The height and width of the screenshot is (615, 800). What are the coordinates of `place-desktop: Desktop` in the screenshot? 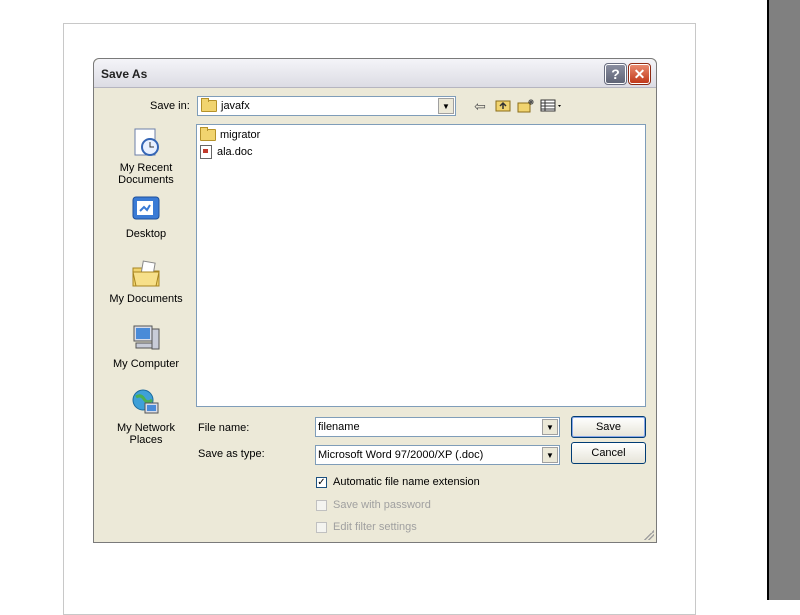 It's located at (146, 216).